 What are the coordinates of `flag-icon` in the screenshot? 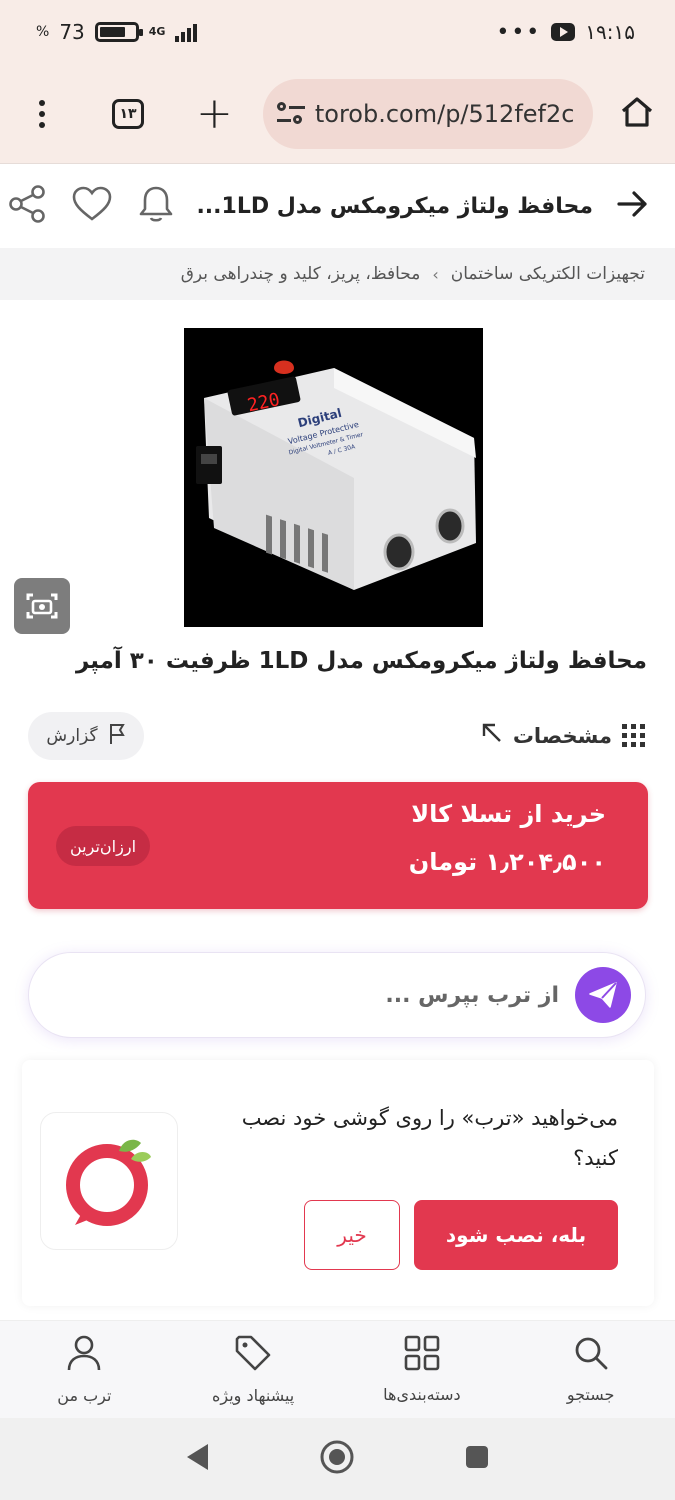 It's located at (117, 736).